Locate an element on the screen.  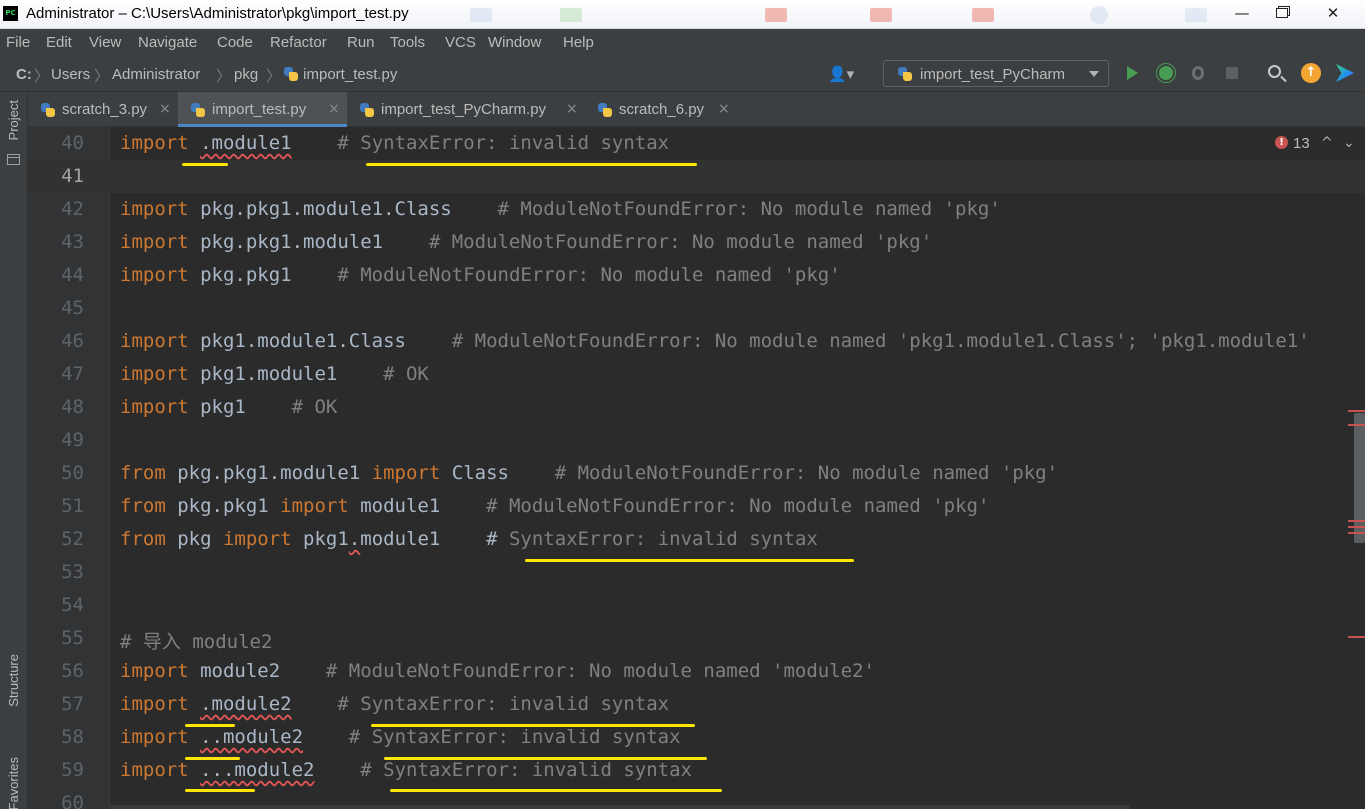
coverage-button is located at coordinates (1199, 73).